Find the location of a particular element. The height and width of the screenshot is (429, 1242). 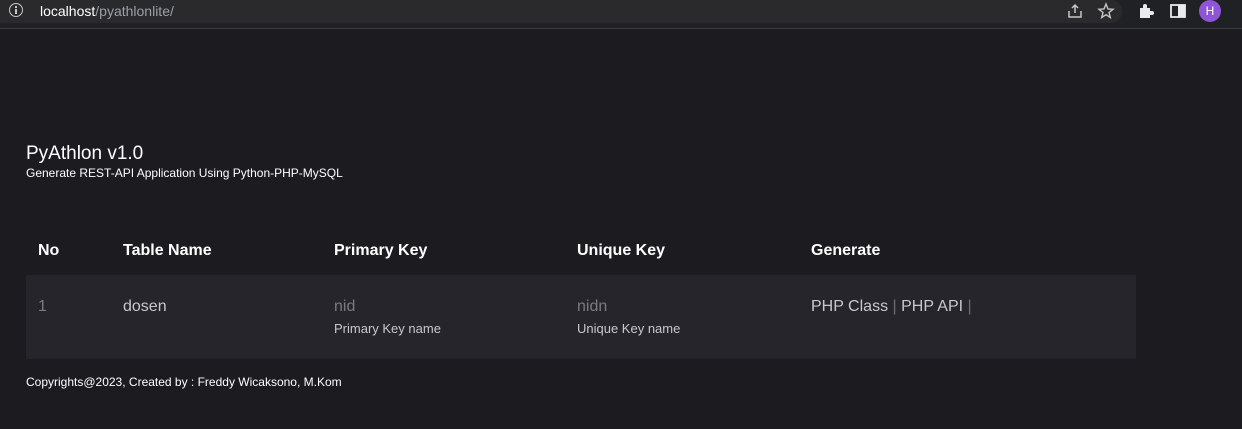

site-info-icon is located at coordinates (16, 10).